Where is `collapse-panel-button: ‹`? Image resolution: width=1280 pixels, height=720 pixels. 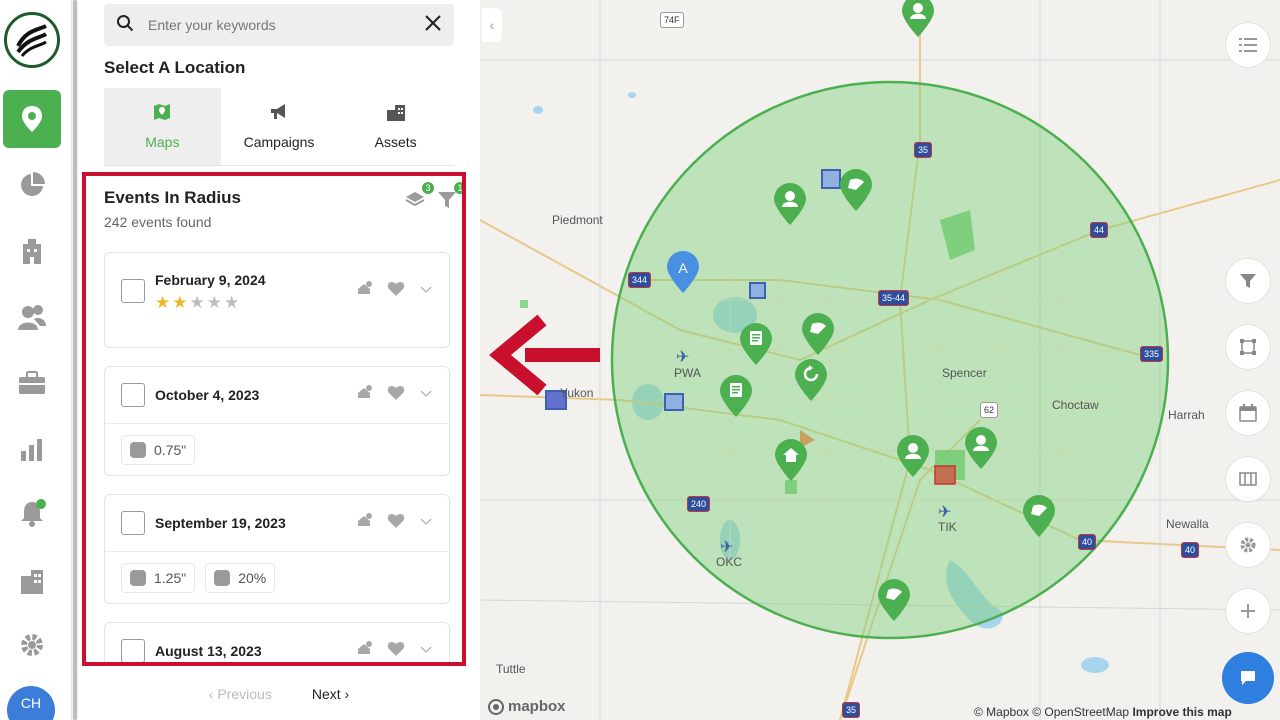
collapse-panel-button: ‹ is located at coordinates (492, 25).